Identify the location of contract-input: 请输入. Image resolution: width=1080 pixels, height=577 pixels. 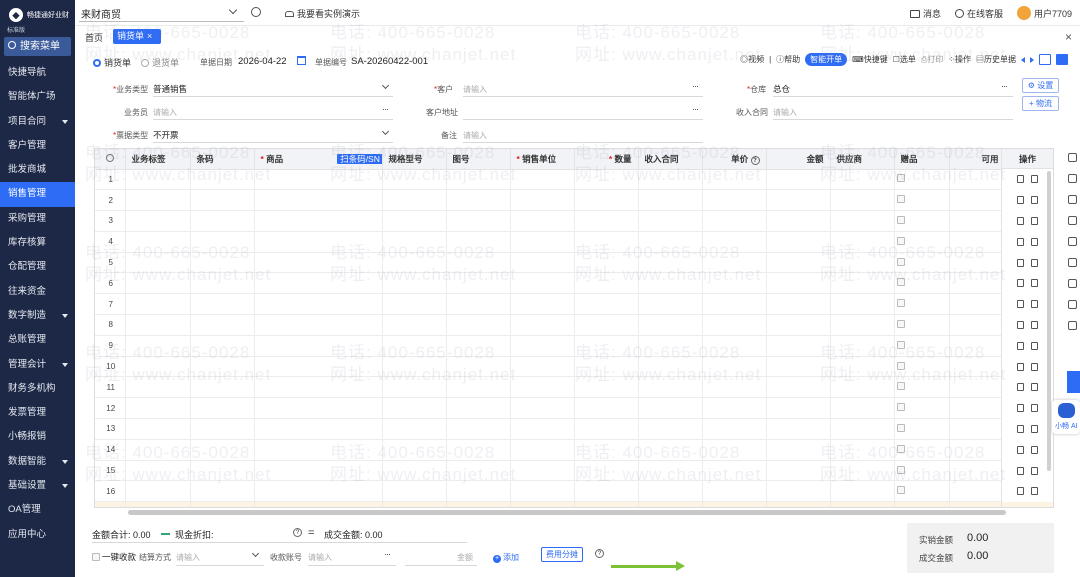
(785, 112).